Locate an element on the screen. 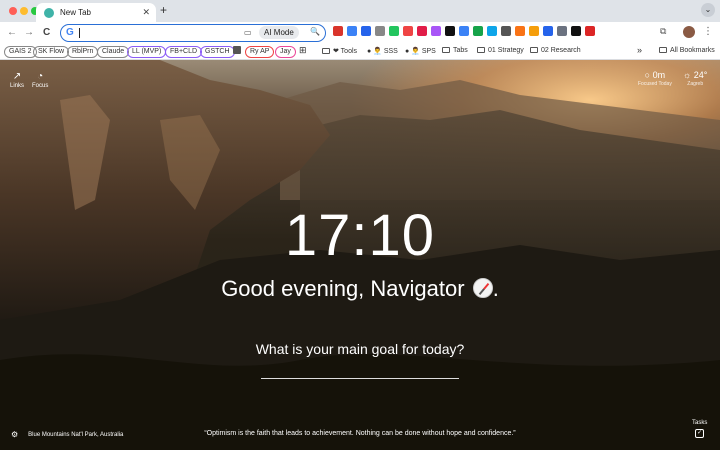  browser-toolbar: ← → C G ▭ AI Mode 🔍 ⧉ ⋮ is located at coordinates (360, 33).